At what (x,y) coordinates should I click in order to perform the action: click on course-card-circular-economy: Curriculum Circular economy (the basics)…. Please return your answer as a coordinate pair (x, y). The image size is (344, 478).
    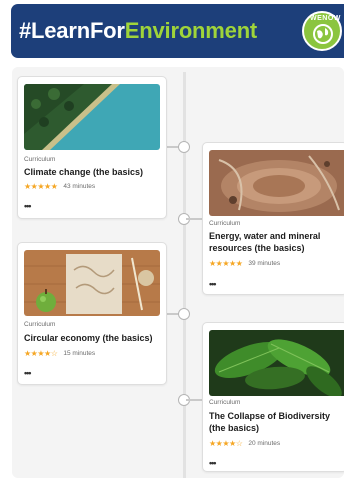
    Looking at the image, I should click on (92, 313).